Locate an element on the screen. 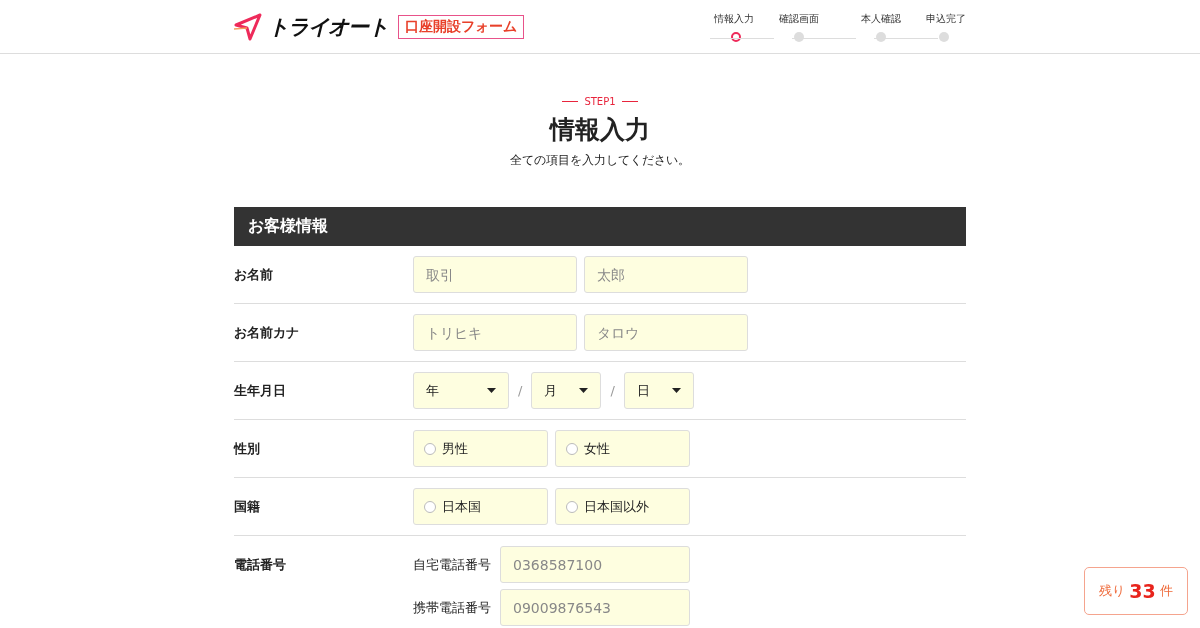  field-label: 携帯電話番号 is located at coordinates (452, 607).